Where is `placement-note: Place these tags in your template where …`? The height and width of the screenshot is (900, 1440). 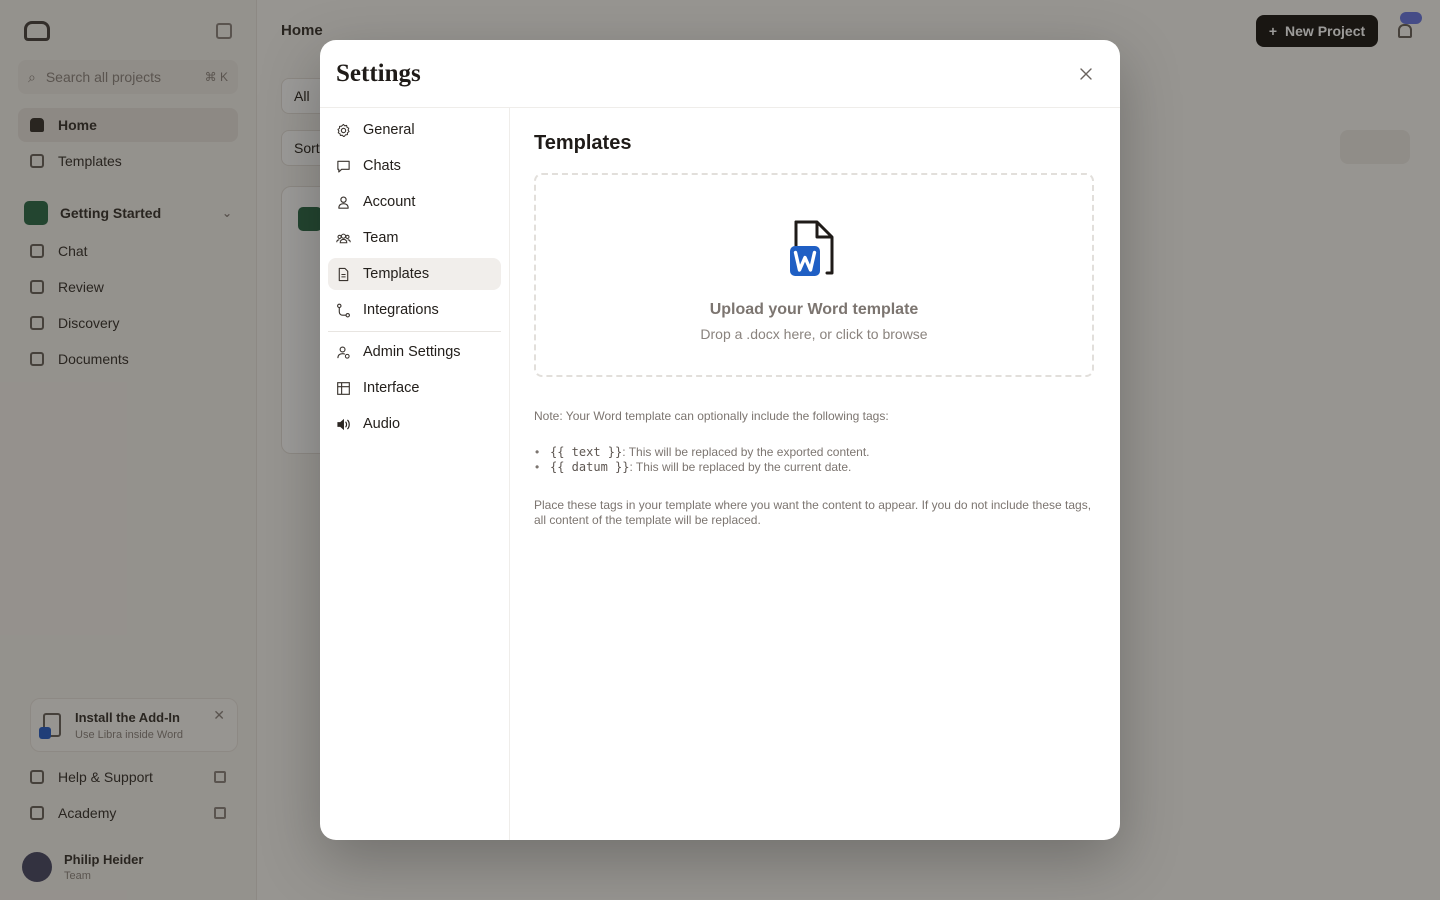
placement-note: Place these tags in your template where … is located at coordinates (813, 512).